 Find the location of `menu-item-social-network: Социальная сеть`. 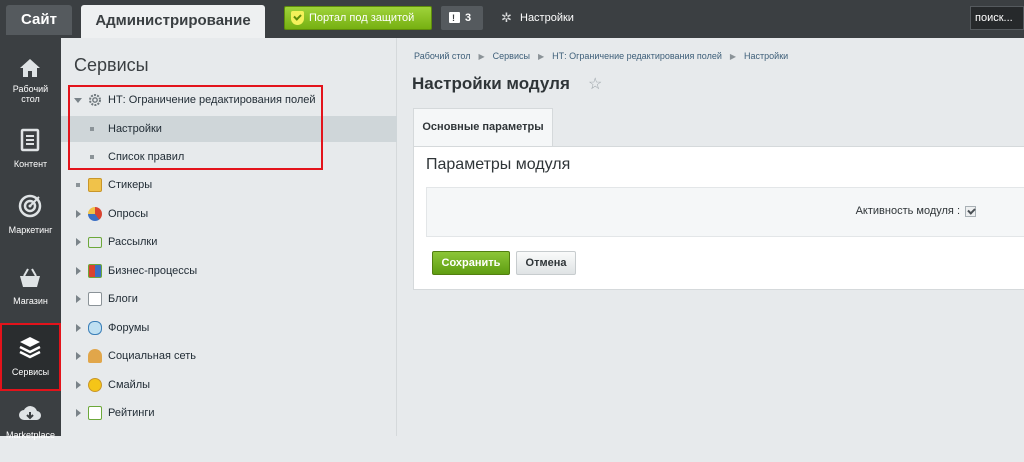

menu-item-social-network: Социальная сеть is located at coordinates (229, 356).